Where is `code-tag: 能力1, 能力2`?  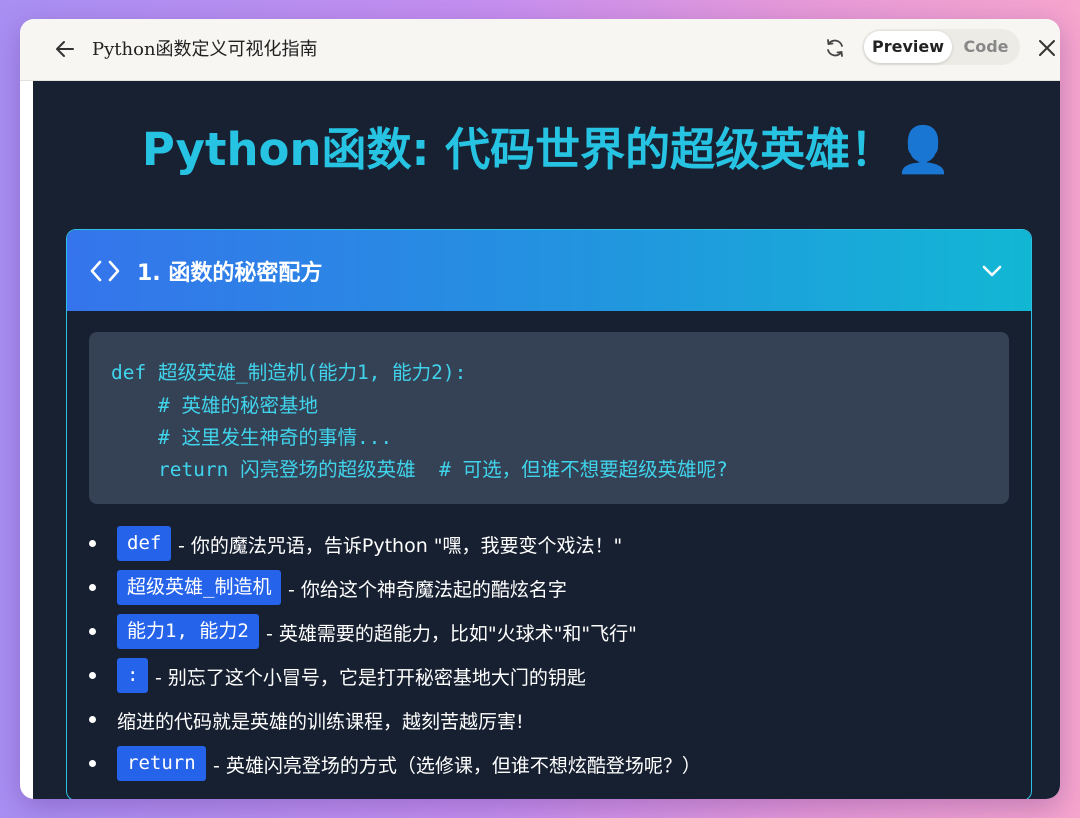 code-tag: 能力1, 能力2 is located at coordinates (188, 631).